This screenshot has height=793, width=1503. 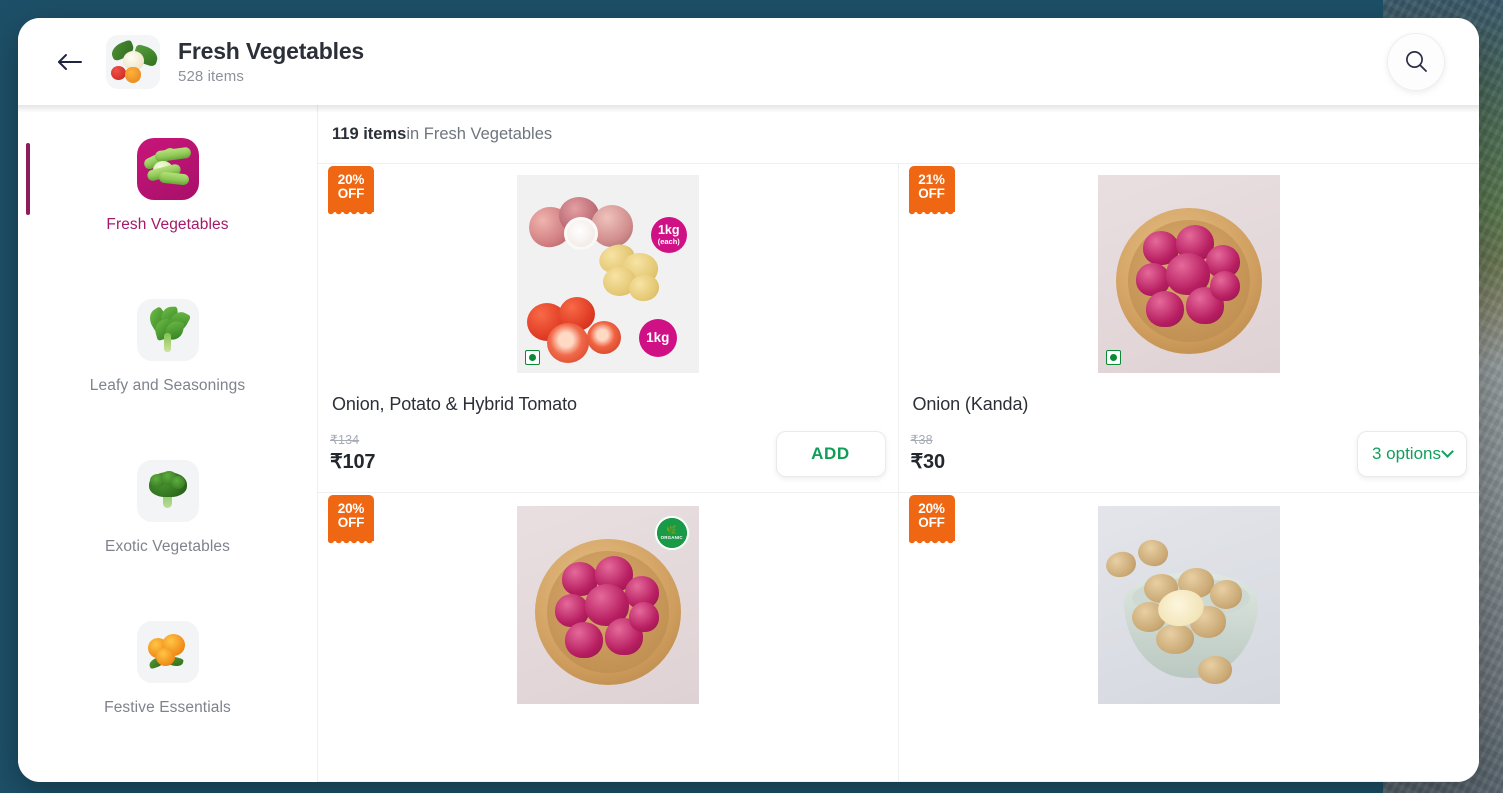 I want to click on app-header: Fresh Vegetables 528 items, so click(x=748, y=61).